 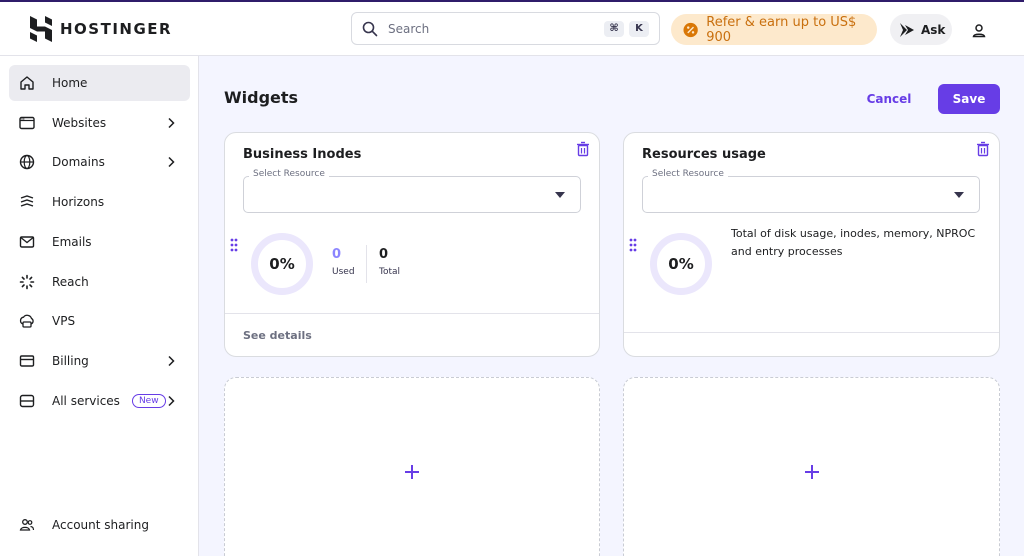 I want to click on sidebar-item-websites: Websites, so click(x=99, y=123).